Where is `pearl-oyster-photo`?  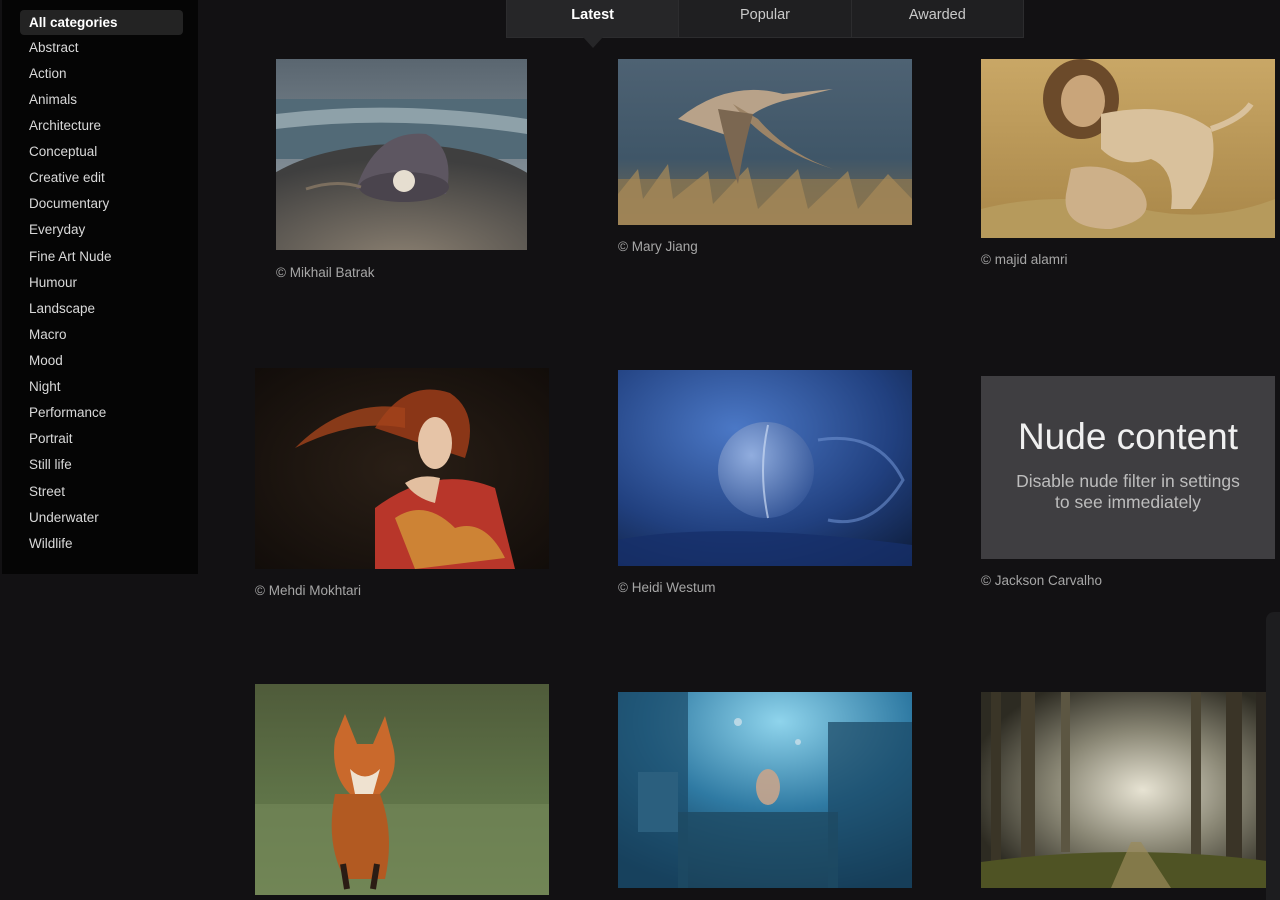
pearl-oyster-photo is located at coordinates (401, 154).